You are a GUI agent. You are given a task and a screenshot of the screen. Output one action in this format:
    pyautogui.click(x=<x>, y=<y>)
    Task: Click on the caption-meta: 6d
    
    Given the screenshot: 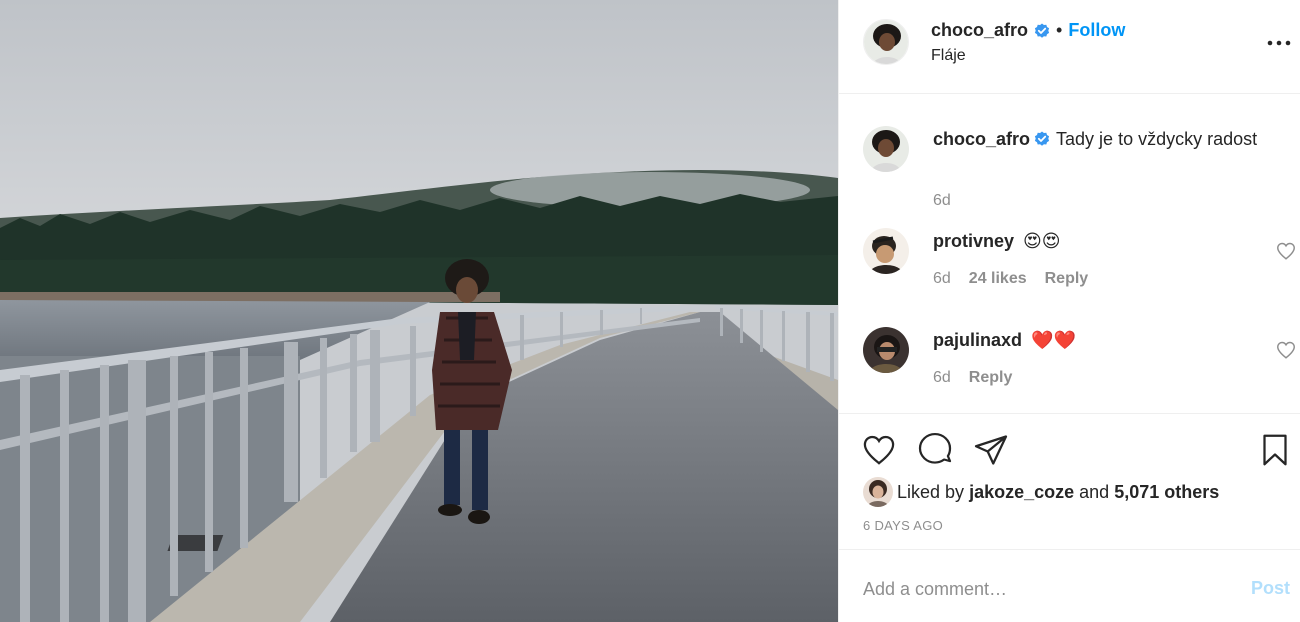 What is the action you would take?
    pyautogui.click(x=951, y=201)
    